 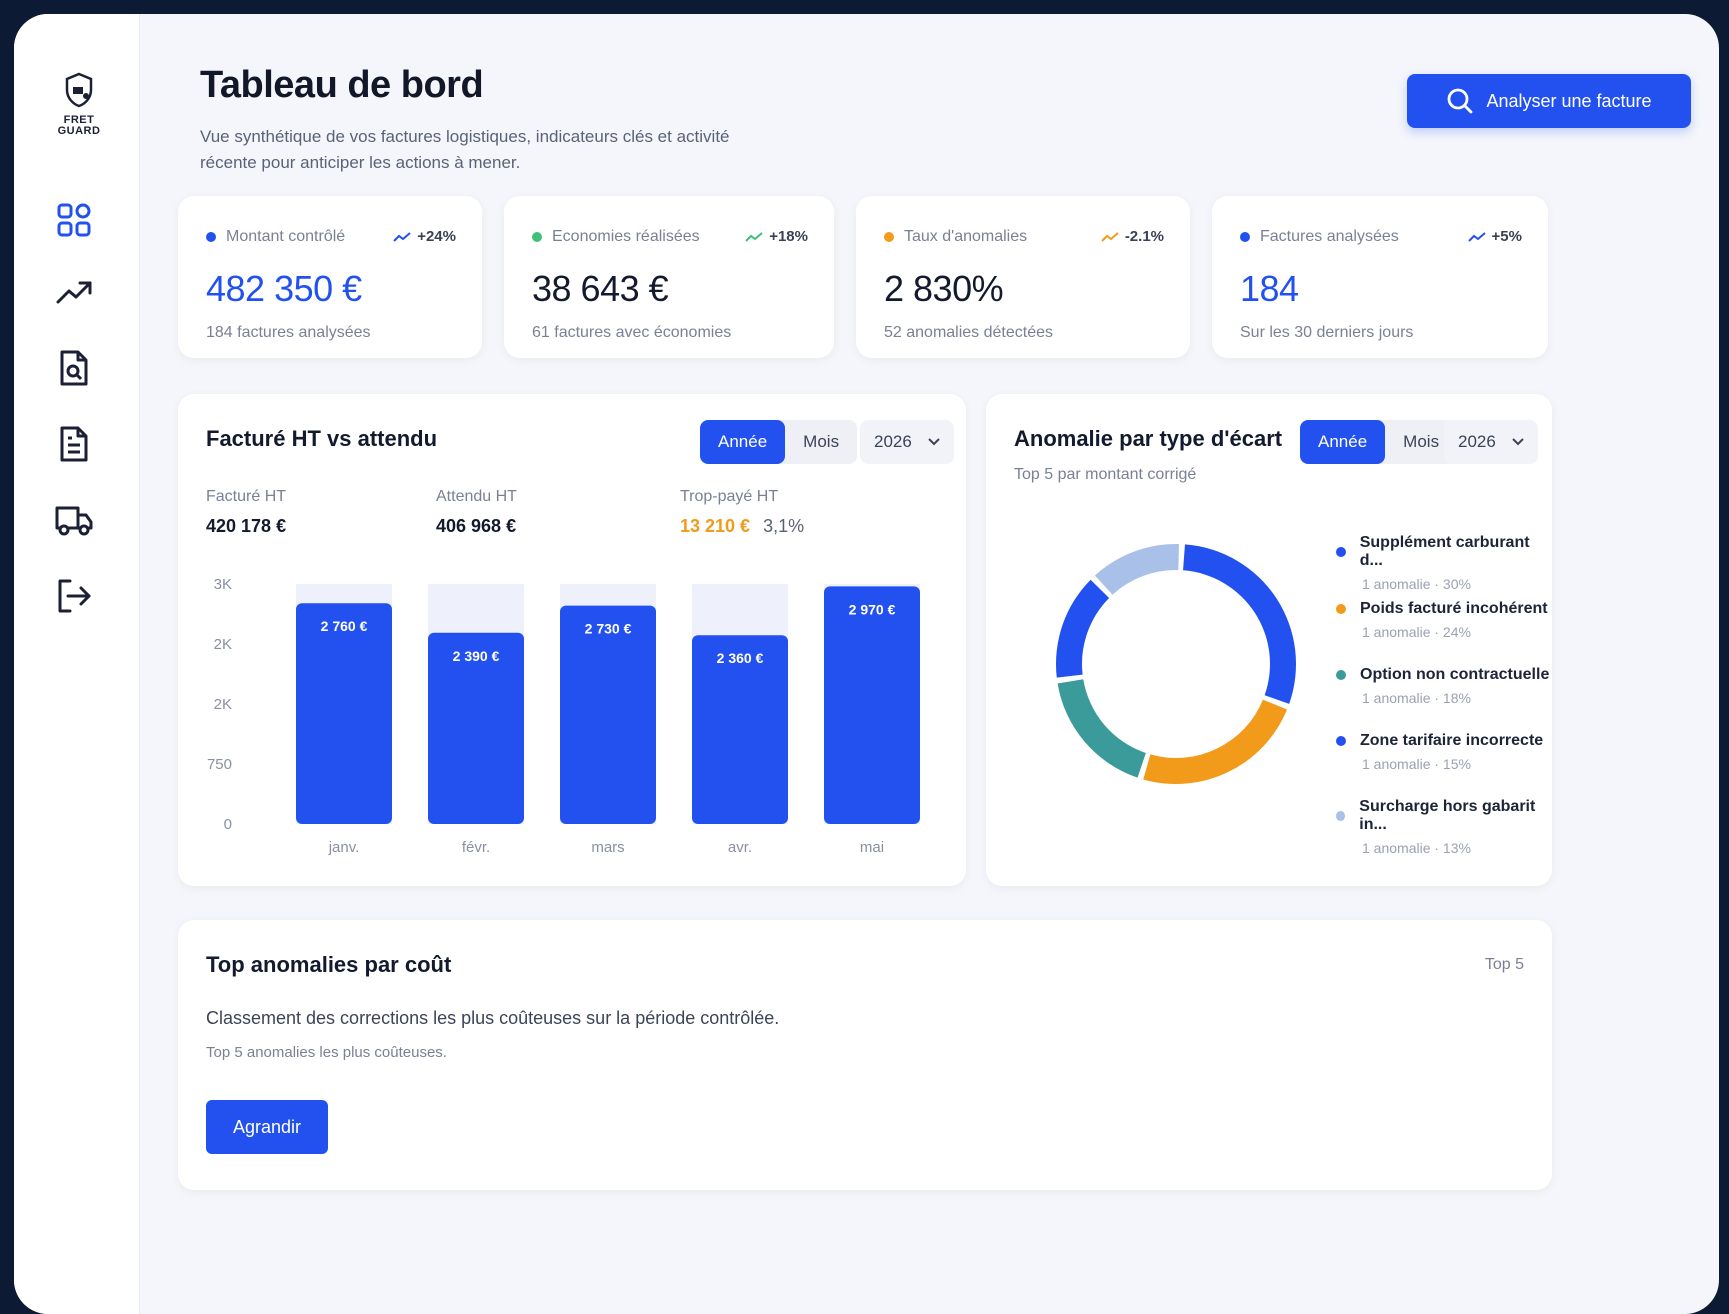 I want to click on donut-card-title: Anomalie par type d'écart, so click(x=1148, y=438).